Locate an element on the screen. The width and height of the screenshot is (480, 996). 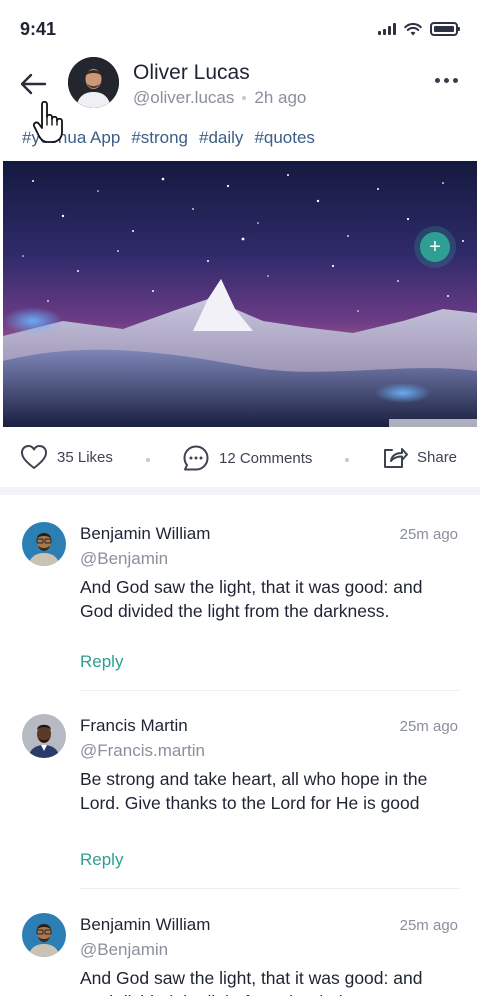
share-icon is located at coordinates (396, 458).